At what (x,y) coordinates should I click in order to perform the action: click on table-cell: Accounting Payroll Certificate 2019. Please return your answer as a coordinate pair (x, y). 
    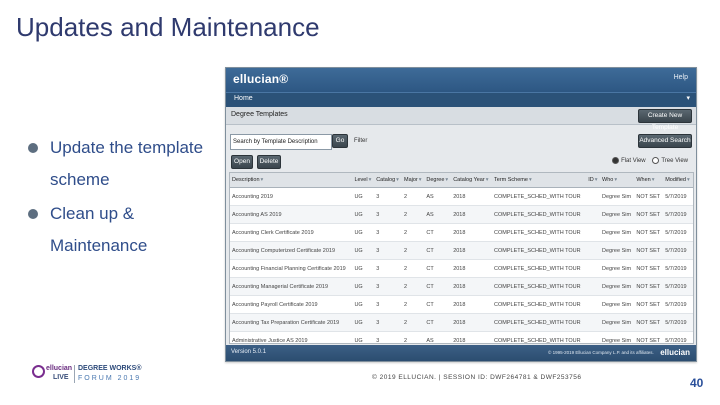
    Looking at the image, I should click on (291, 304).